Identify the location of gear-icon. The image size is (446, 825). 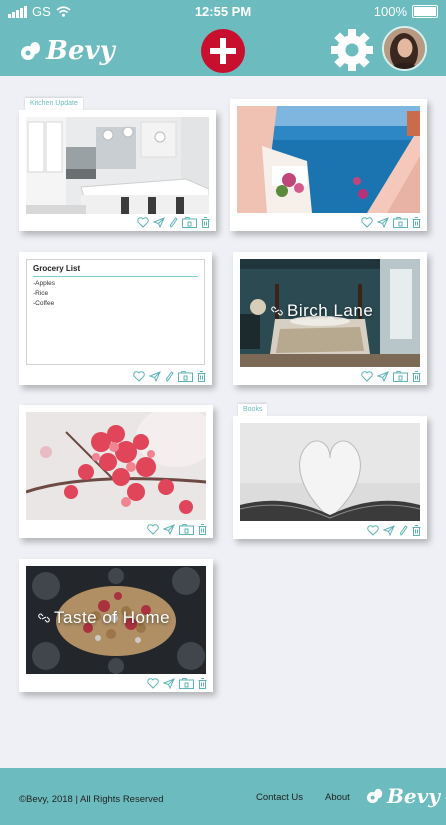
(352, 50).